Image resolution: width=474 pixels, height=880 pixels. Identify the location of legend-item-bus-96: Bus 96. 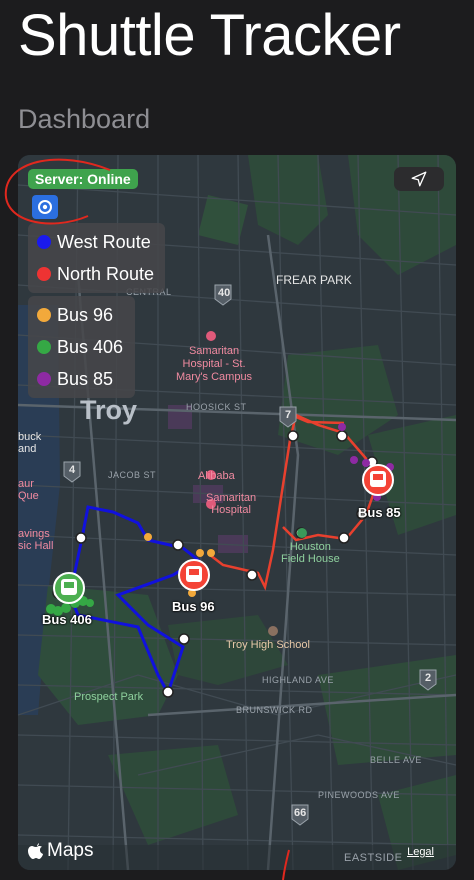
(81, 315).